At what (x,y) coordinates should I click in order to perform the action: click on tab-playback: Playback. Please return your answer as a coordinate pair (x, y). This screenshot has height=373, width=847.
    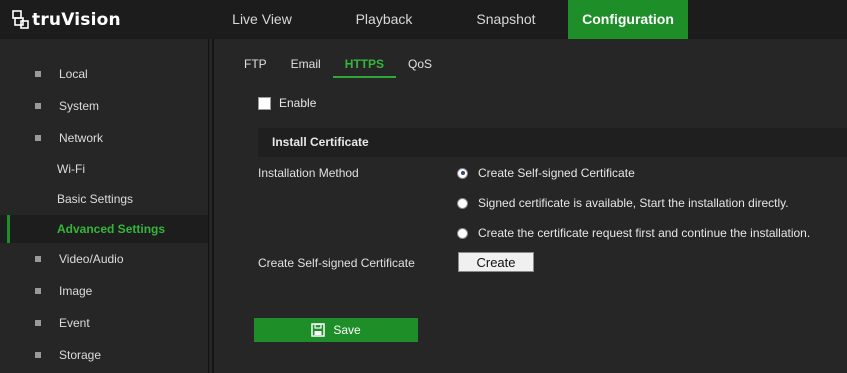
    Looking at the image, I should click on (384, 19).